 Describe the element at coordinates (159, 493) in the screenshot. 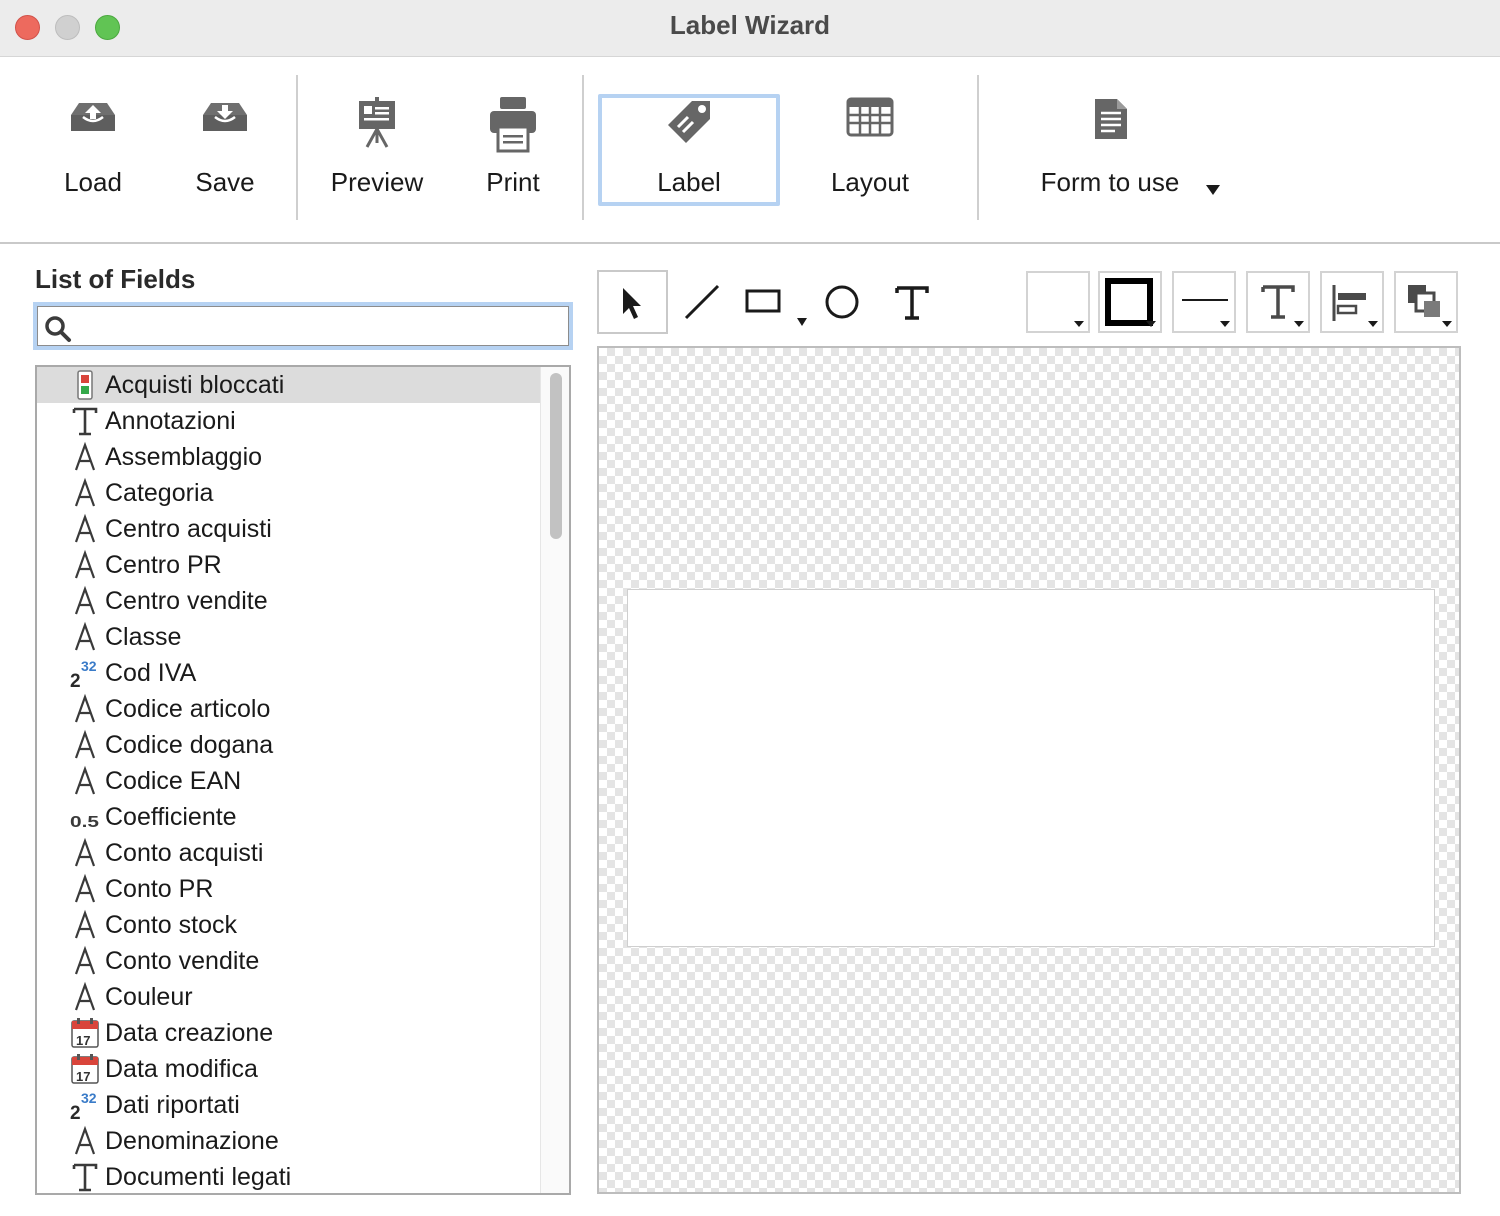

I see `field-label: Categoria` at that location.